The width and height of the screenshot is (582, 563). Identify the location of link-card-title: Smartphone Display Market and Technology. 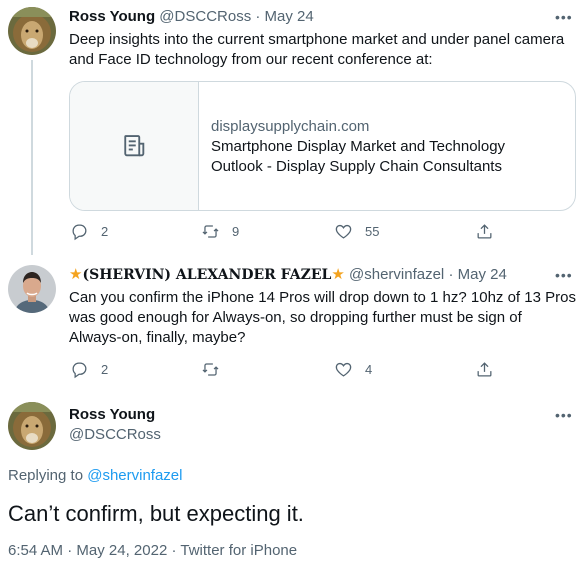
(358, 146).